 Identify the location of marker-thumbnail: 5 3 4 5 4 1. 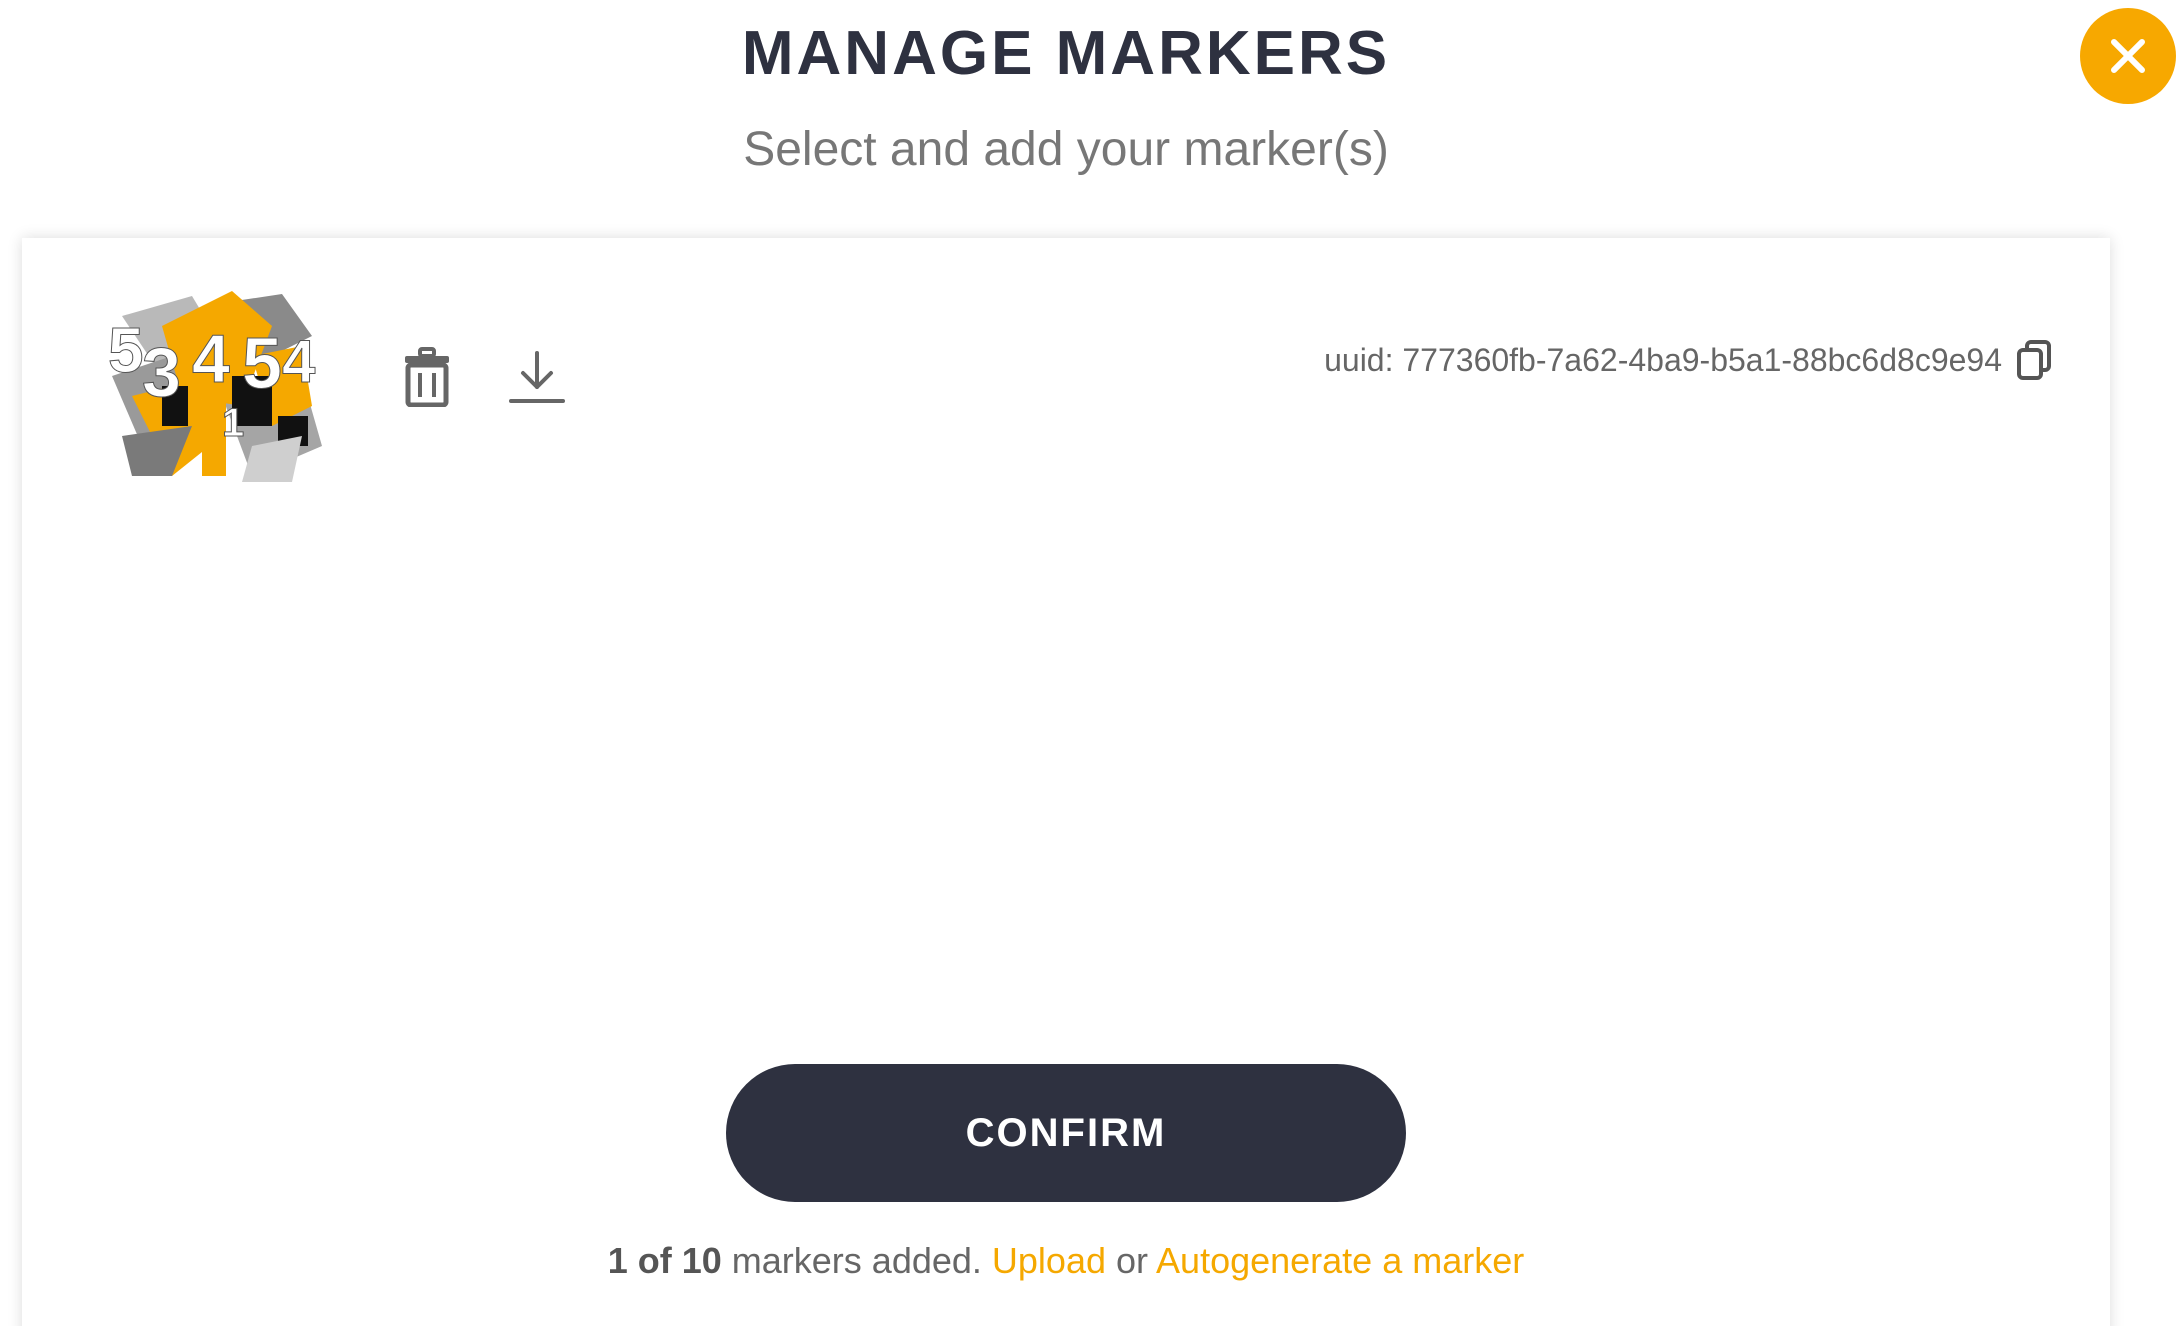
(214, 384).